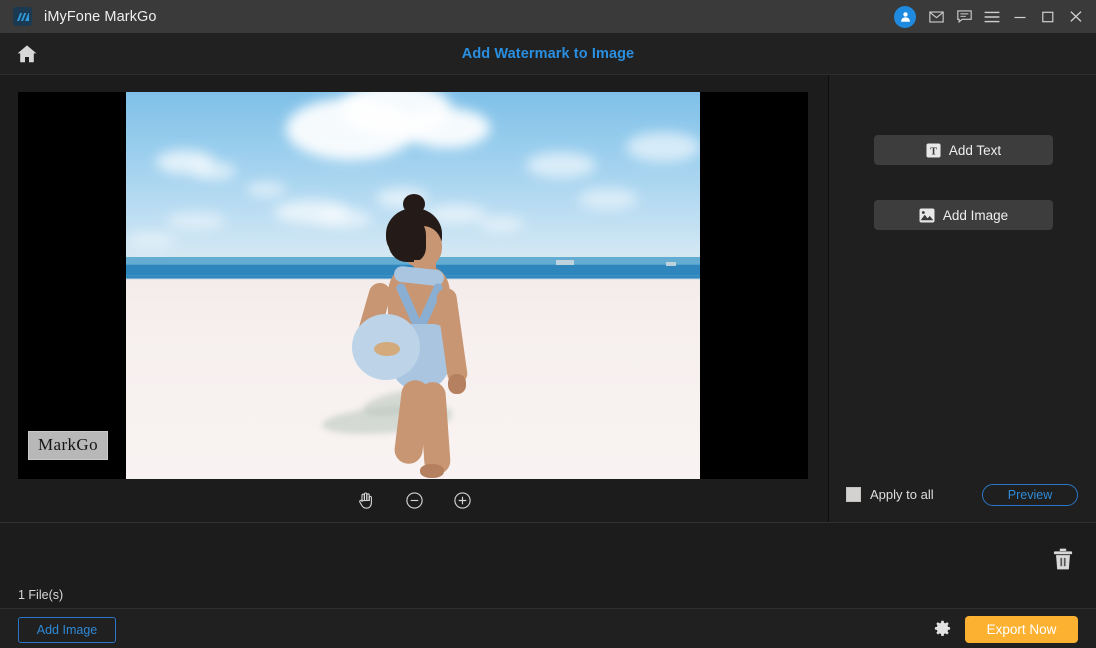 The width and height of the screenshot is (1096, 648). Describe the element at coordinates (548, 16) in the screenshot. I see `title-bar: iMyFone MarkGo` at that location.